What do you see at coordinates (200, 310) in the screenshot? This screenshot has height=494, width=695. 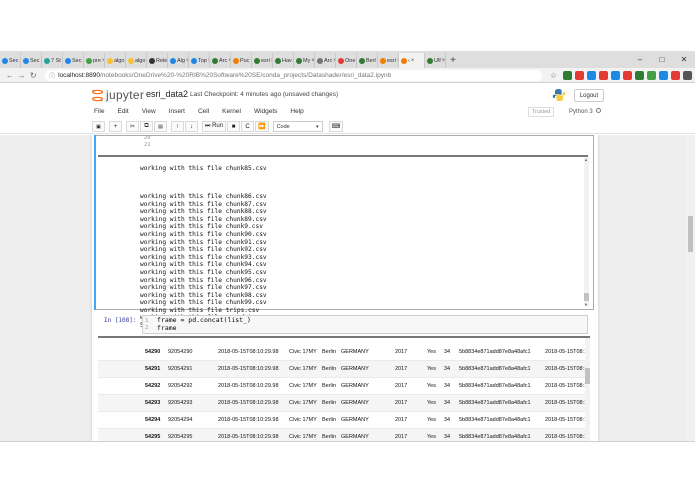 I see `output-line: working with this file trips.csv` at bounding box center [200, 310].